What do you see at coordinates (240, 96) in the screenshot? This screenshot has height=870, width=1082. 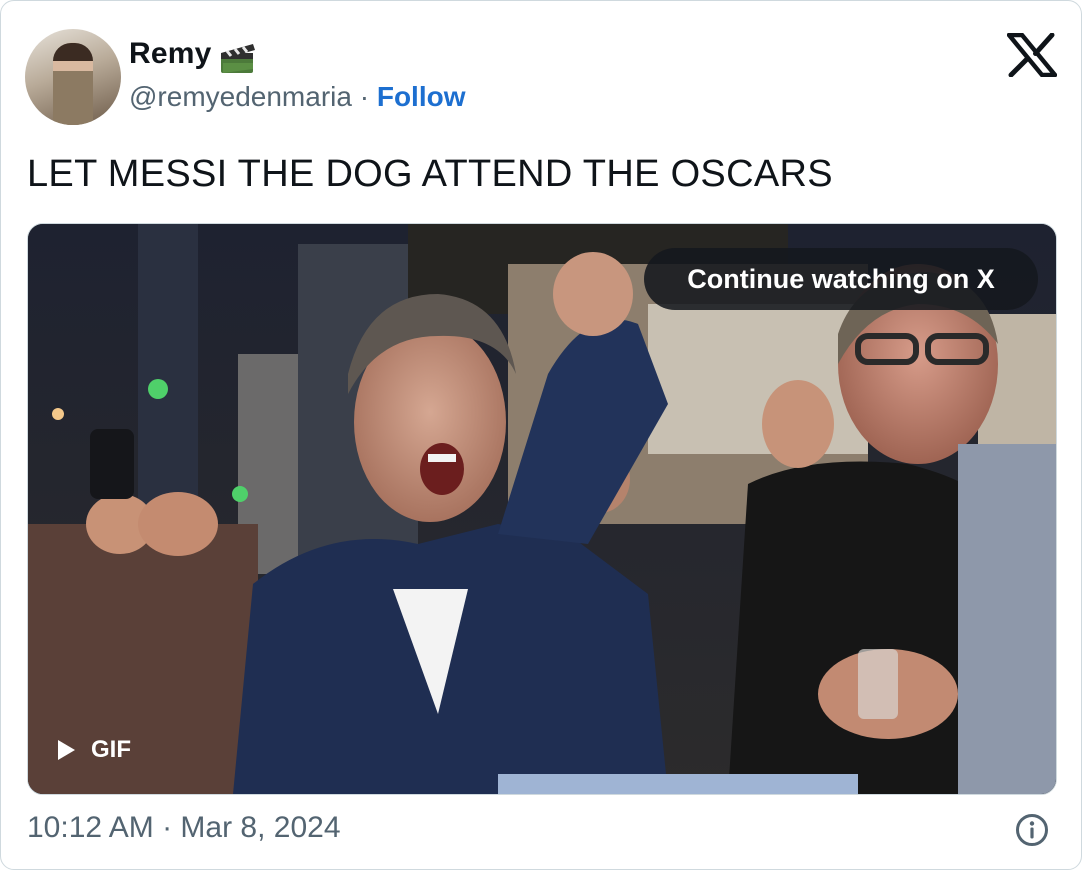 I see `author-handle: @remyedenmaria` at bounding box center [240, 96].